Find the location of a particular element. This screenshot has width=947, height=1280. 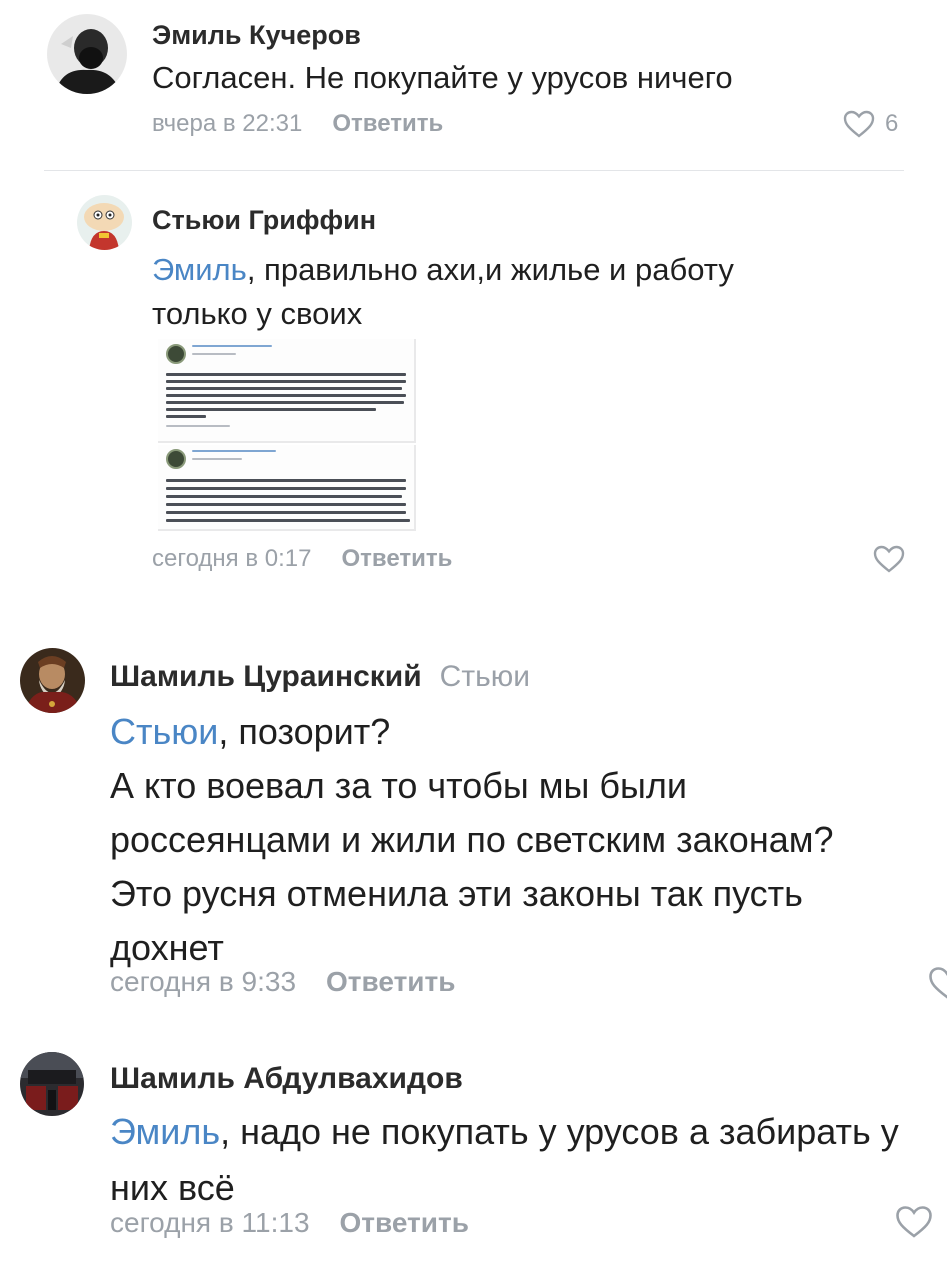

comment-text-line: Согласен. Не покупайте у урусов ничего is located at coordinates (442, 77).